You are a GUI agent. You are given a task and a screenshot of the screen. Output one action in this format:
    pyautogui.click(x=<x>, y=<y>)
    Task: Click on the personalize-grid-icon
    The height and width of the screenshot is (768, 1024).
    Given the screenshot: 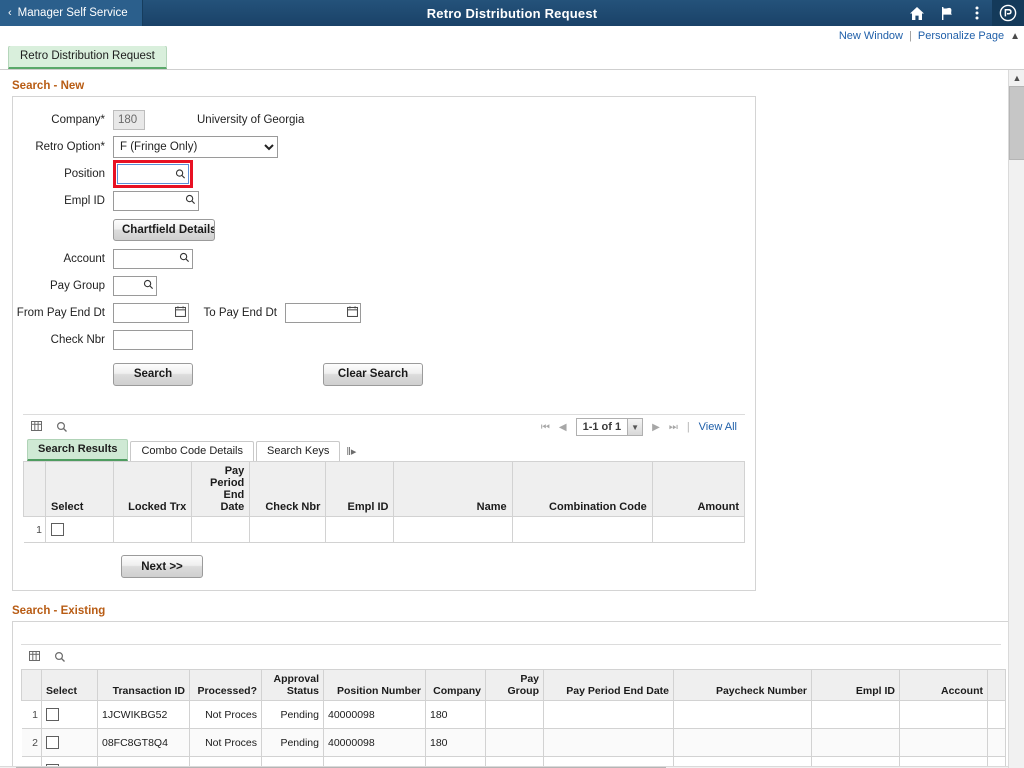 What is the action you would take?
    pyautogui.click(x=37, y=427)
    